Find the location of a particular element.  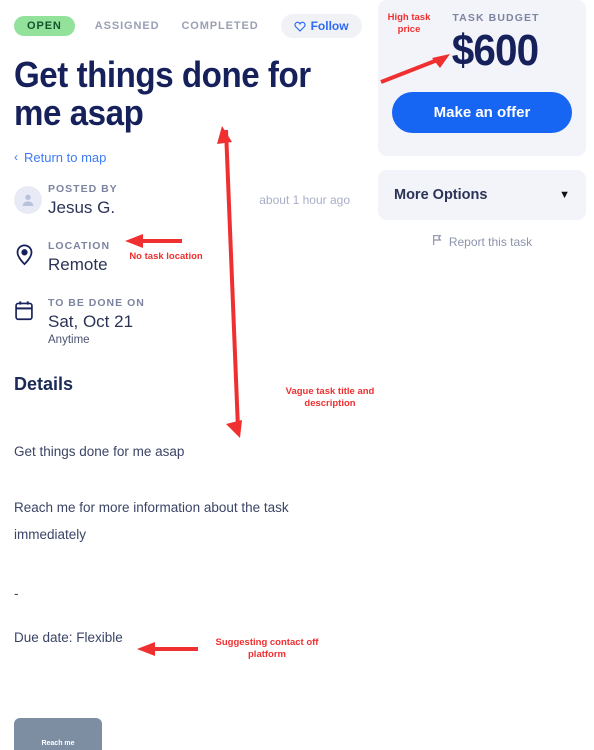

tab-assigned: ASSIGNED is located at coordinates (127, 26).